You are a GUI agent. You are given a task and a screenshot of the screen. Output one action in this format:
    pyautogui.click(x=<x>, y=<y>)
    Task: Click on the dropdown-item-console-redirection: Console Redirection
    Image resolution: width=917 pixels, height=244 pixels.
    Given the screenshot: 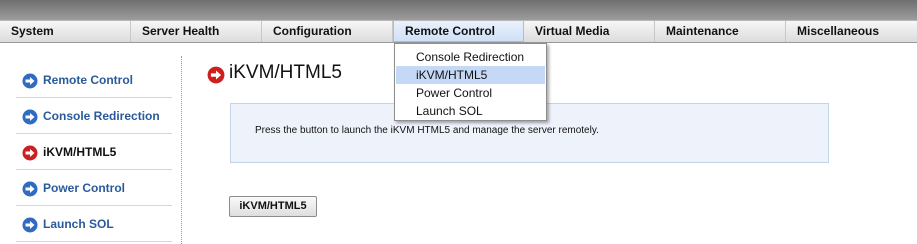 What is the action you would take?
    pyautogui.click(x=470, y=57)
    